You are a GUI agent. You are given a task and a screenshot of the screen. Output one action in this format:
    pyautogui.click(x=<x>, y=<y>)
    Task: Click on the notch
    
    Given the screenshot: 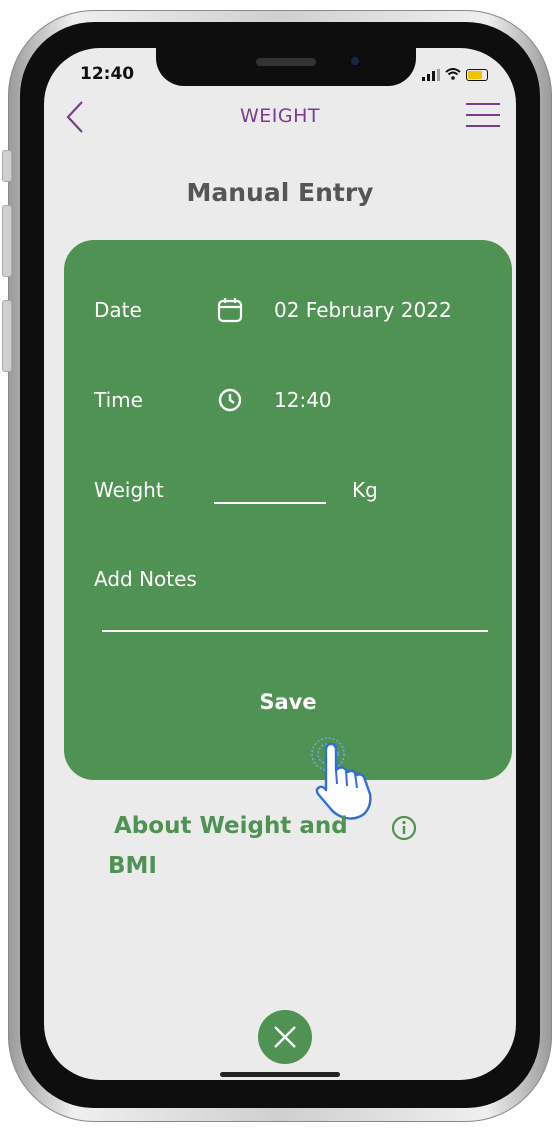 What is the action you would take?
    pyautogui.click(x=286, y=67)
    